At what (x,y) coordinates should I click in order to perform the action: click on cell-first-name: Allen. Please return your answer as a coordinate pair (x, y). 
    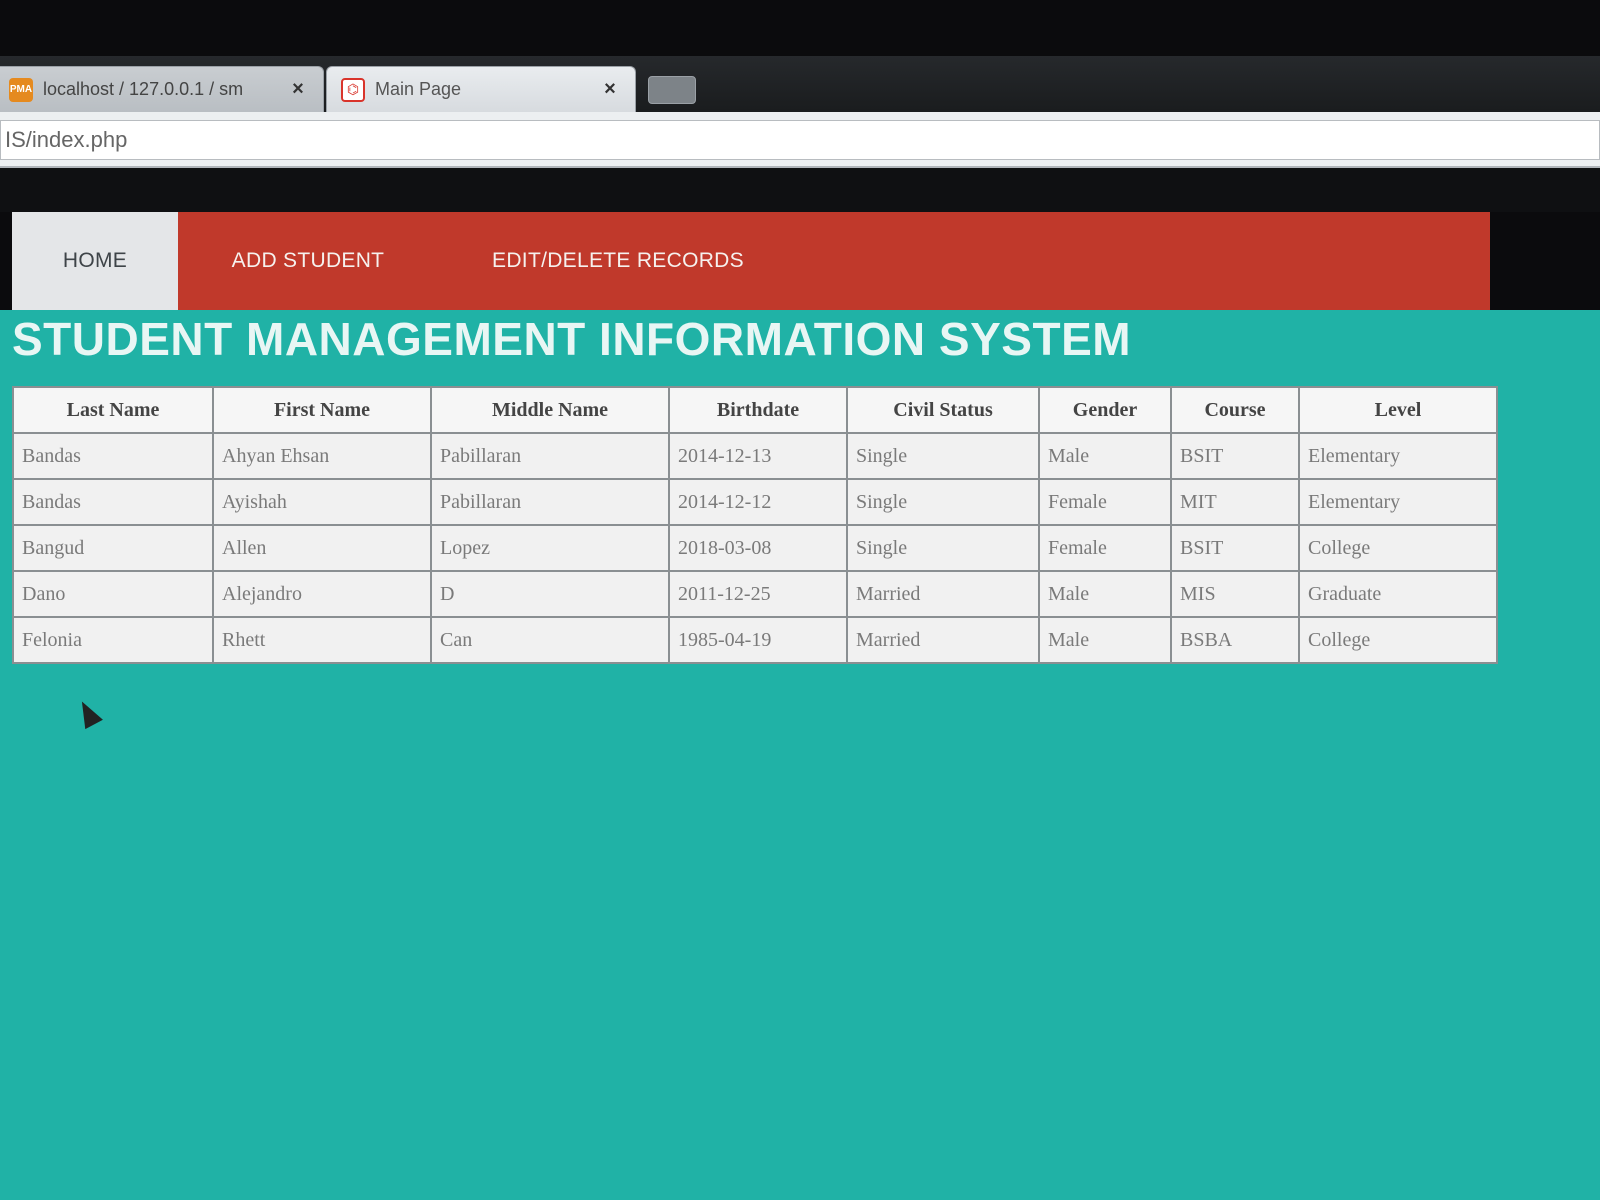
    Looking at the image, I should click on (322, 548).